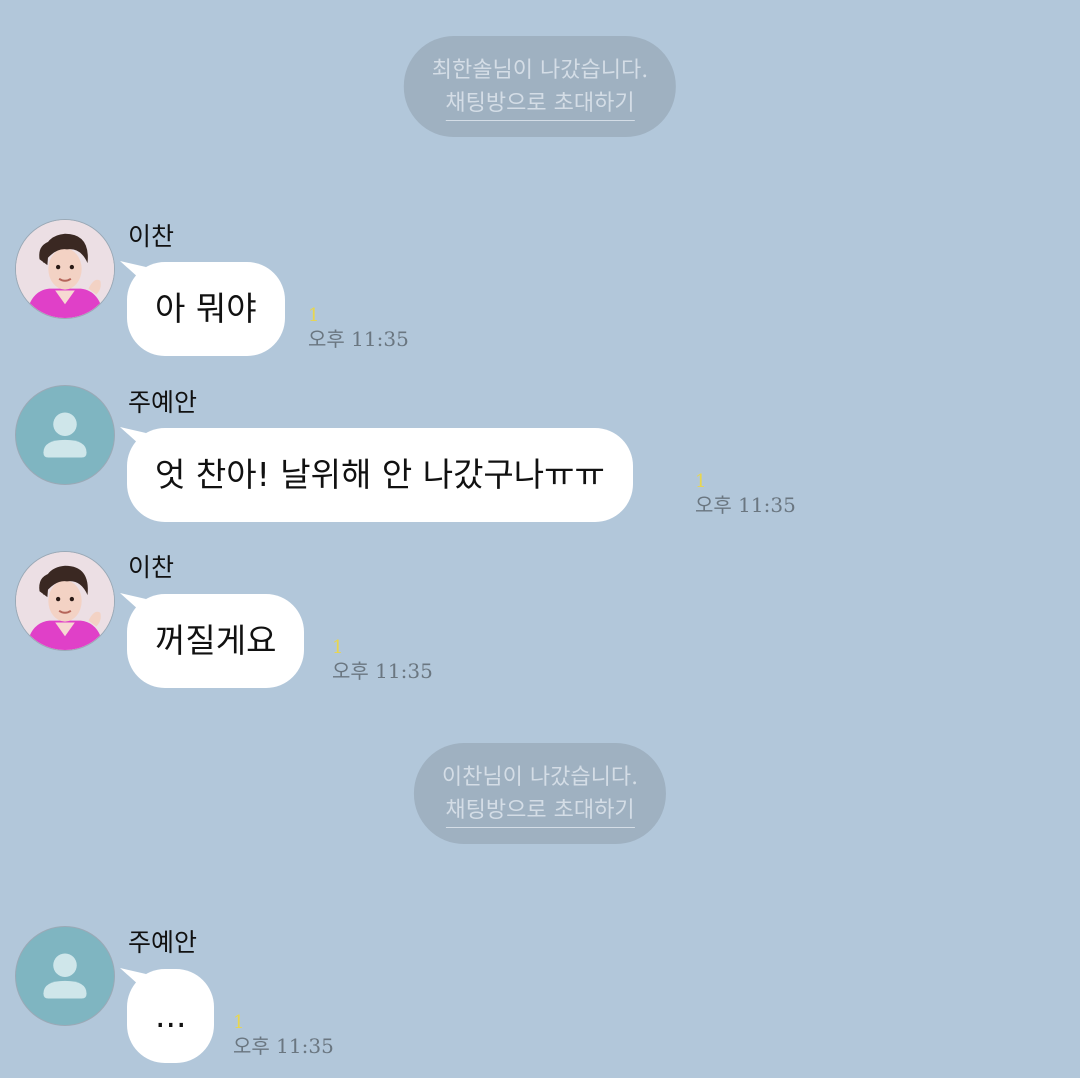 The width and height of the screenshot is (1080, 1078). What do you see at coordinates (540, 793) in the screenshot?
I see `system-notice: 이찬님이 나갔습니다. 채팅방으로 초대하기` at bounding box center [540, 793].